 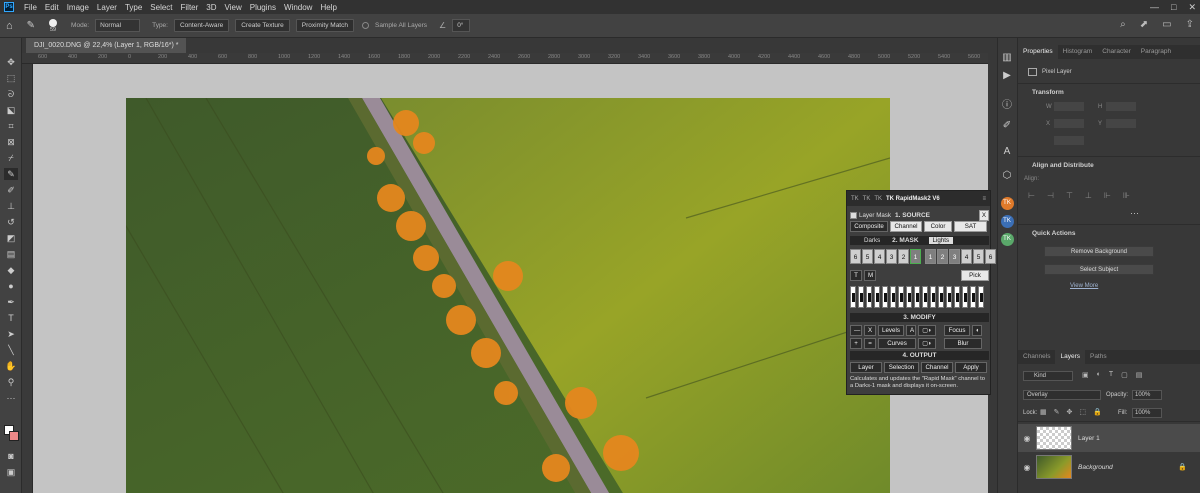 What do you see at coordinates (1190, 24) in the screenshot?
I see `share-upload-icon: ⇪` at bounding box center [1190, 24].